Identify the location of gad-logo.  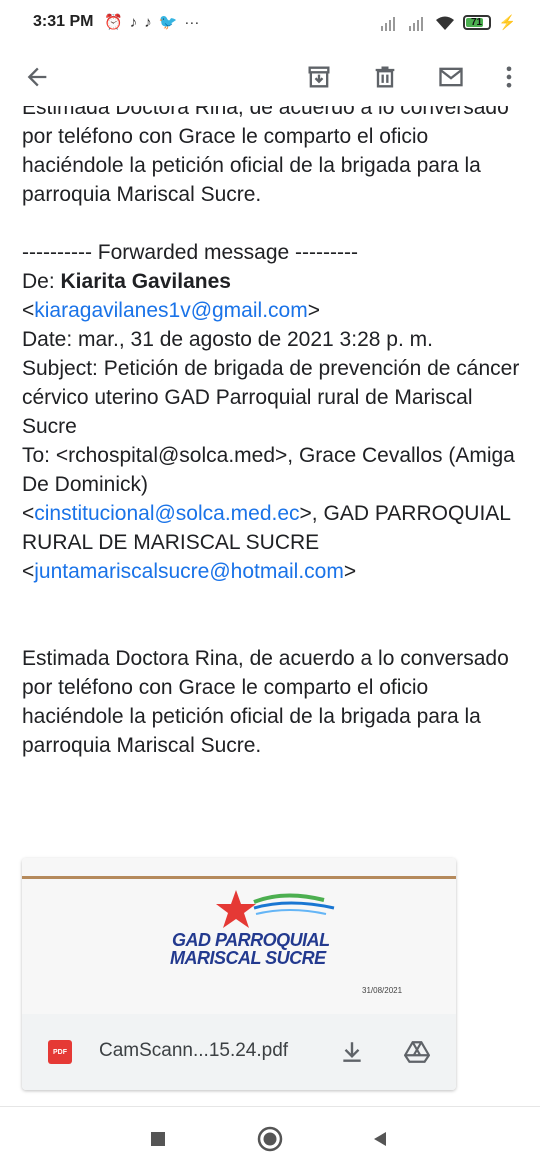
(275, 909).